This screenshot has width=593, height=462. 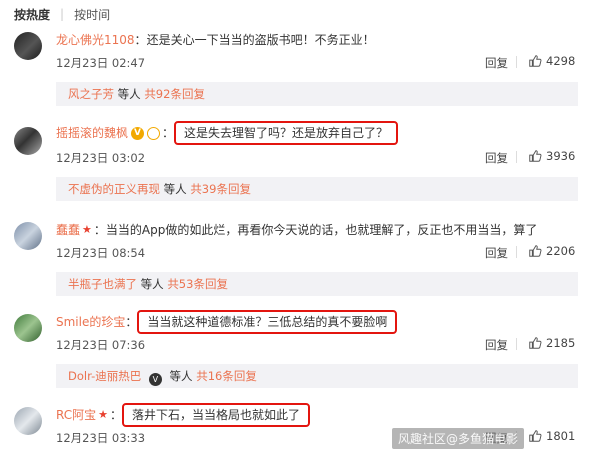 I want to click on comment-username: 龙心佛光1108, so click(x=95, y=40).